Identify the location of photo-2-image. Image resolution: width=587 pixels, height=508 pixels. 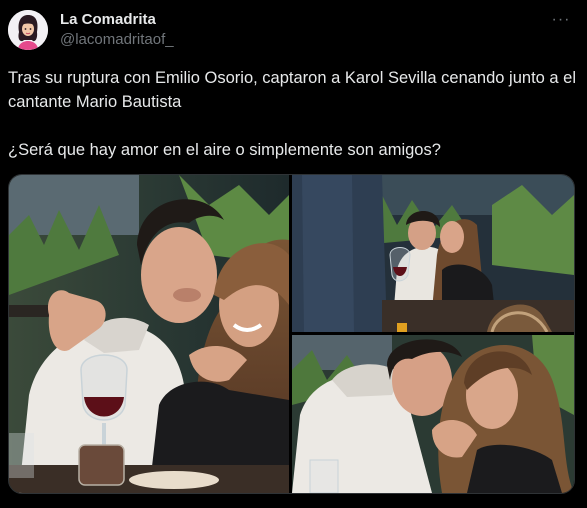
(433, 253).